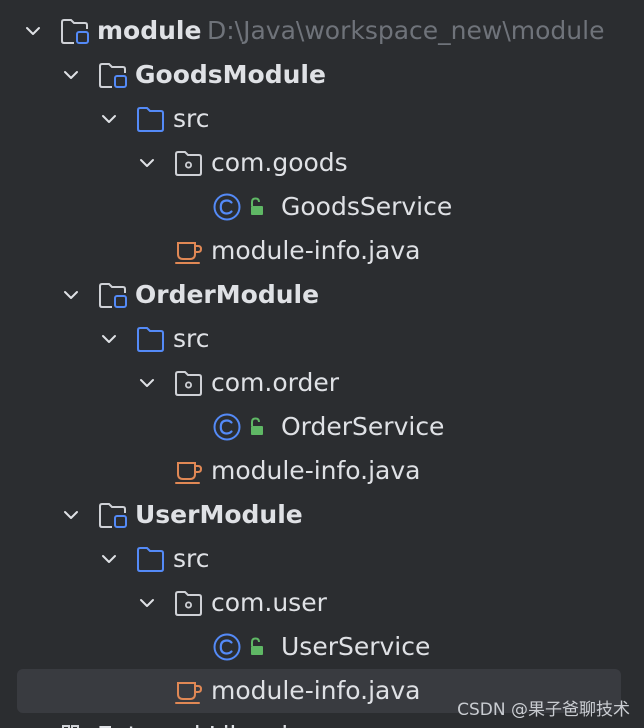 The height and width of the screenshot is (728, 644). Describe the element at coordinates (322, 295) in the screenshot. I see `tree-row-module: OrderModule` at that location.